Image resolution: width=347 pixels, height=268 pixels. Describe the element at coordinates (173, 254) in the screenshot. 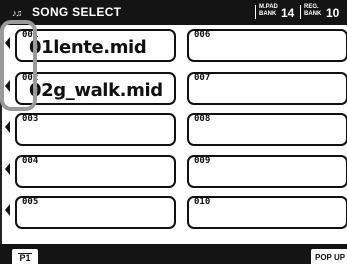

I see `bottom-bar: P1 POP UP` at that location.